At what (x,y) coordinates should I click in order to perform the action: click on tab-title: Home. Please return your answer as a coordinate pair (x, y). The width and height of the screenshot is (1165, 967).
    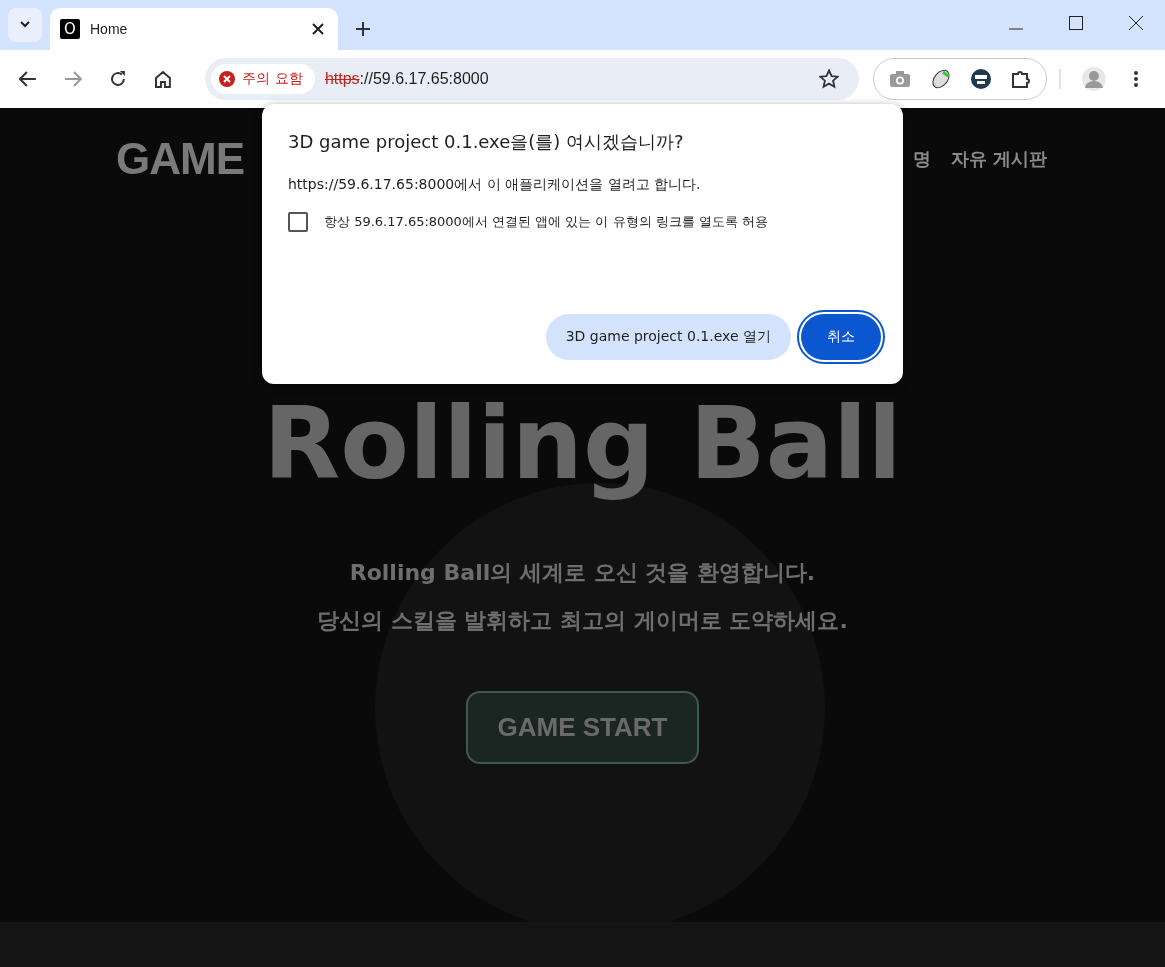
    Looking at the image, I should click on (109, 29).